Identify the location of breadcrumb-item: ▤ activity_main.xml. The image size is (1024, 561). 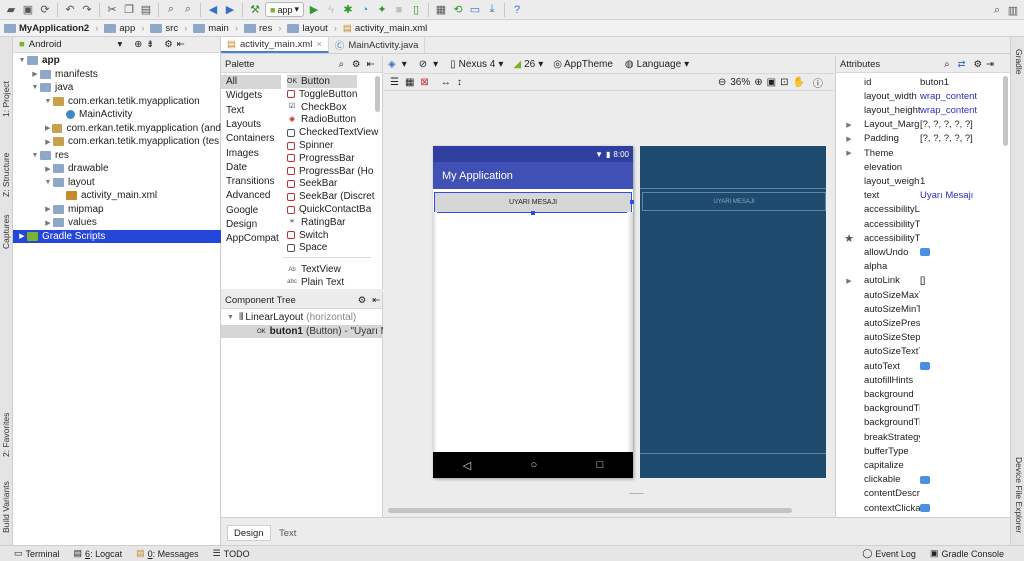
(385, 28).